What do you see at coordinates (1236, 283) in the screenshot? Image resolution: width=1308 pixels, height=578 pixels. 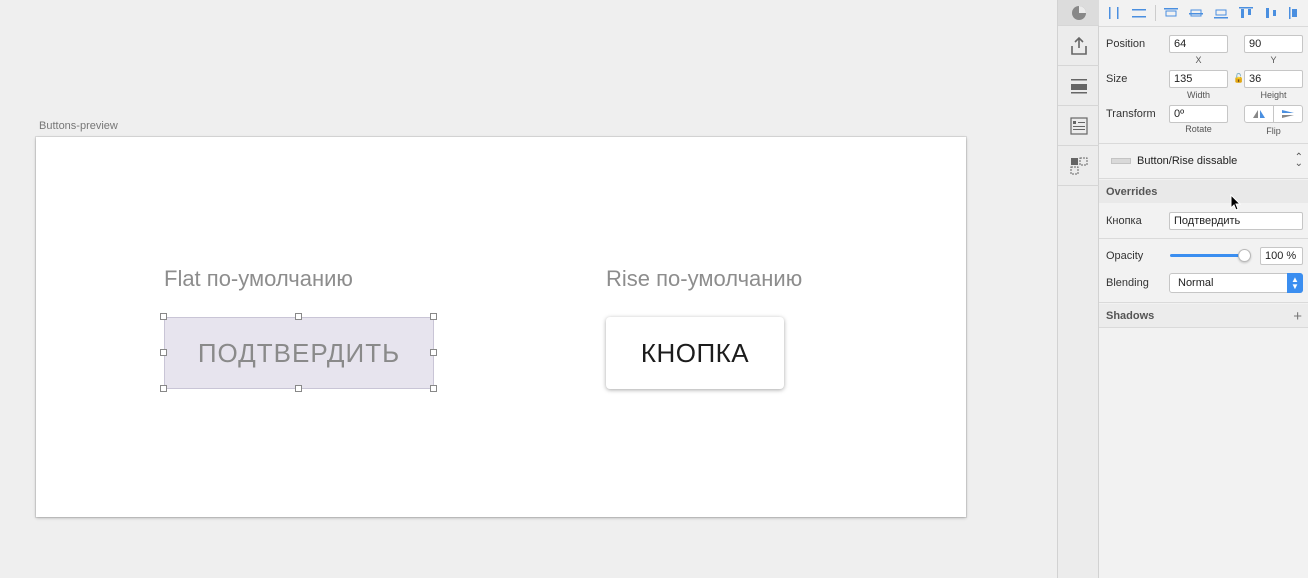 I see `blending-select: Normal ▲ ▼` at bounding box center [1236, 283].